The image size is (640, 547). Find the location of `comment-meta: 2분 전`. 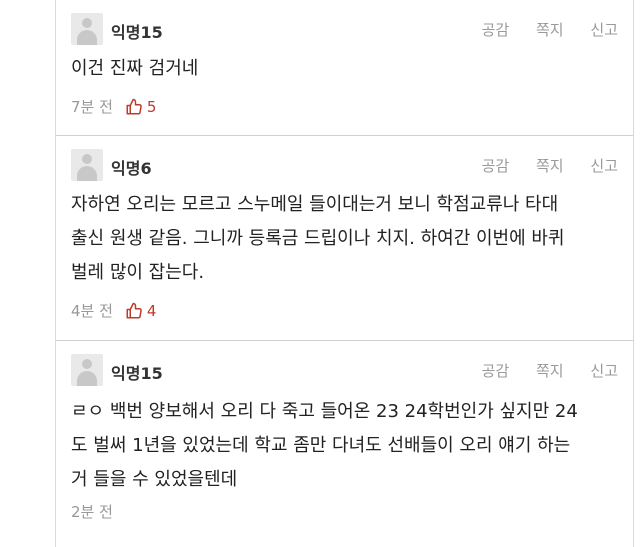

comment-meta: 2분 전 is located at coordinates (92, 511).